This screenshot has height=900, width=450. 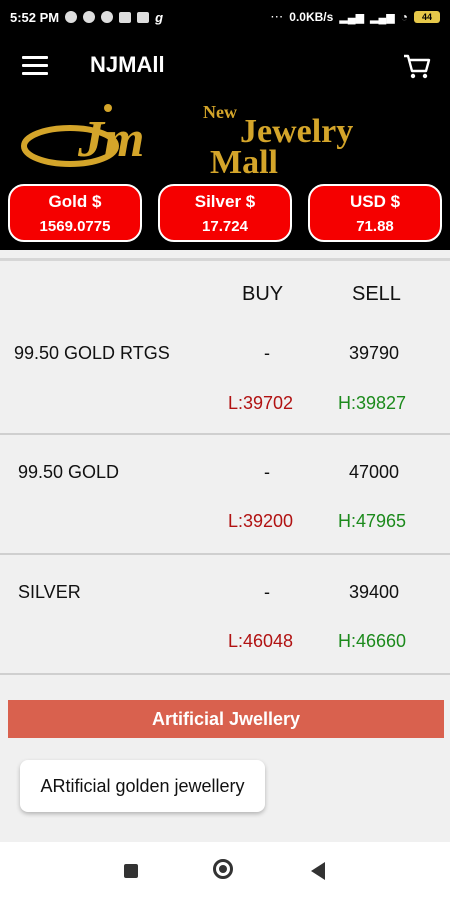 What do you see at coordinates (226, 719) in the screenshot?
I see `artificial-jewellery-section: Artificial Jwellery` at bounding box center [226, 719].